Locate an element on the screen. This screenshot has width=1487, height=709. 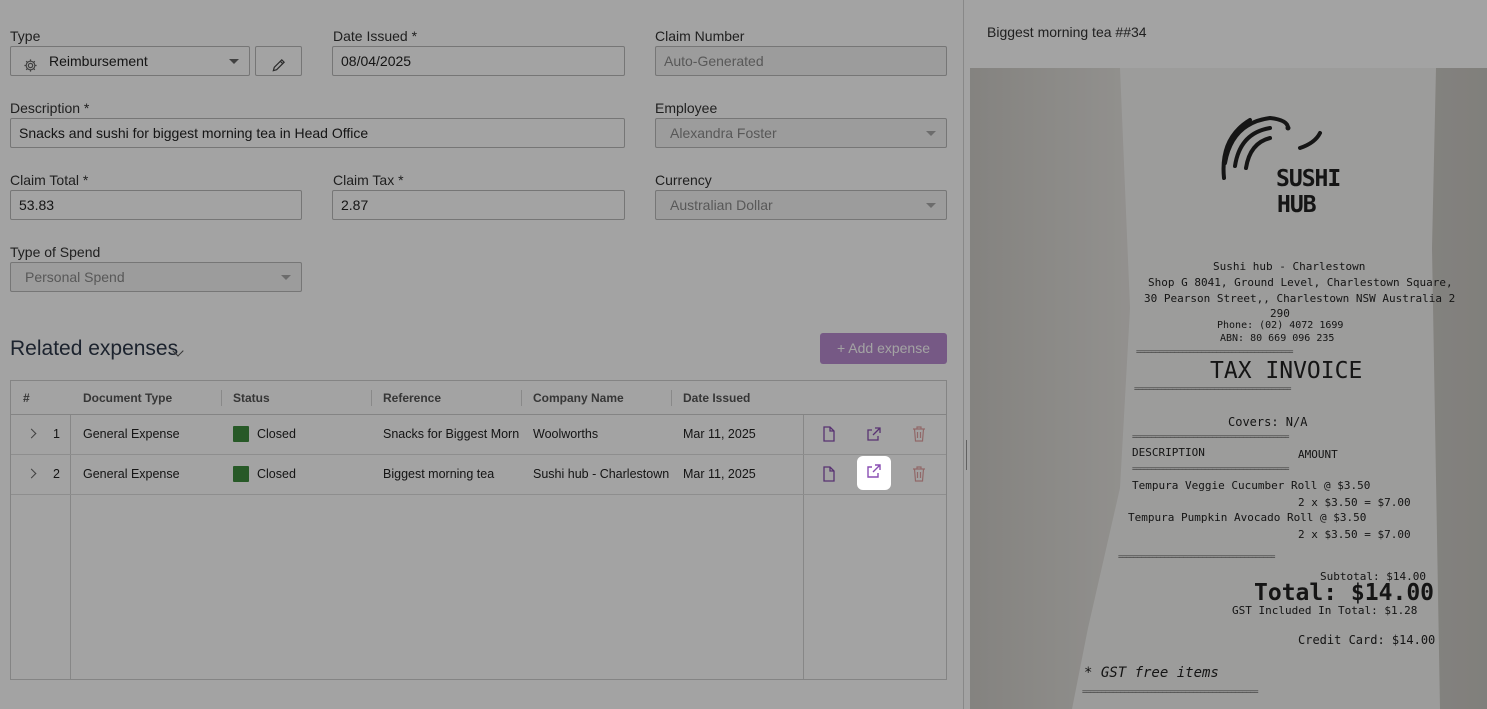
receipt-total: Total: $14.00 is located at coordinates (1344, 593).